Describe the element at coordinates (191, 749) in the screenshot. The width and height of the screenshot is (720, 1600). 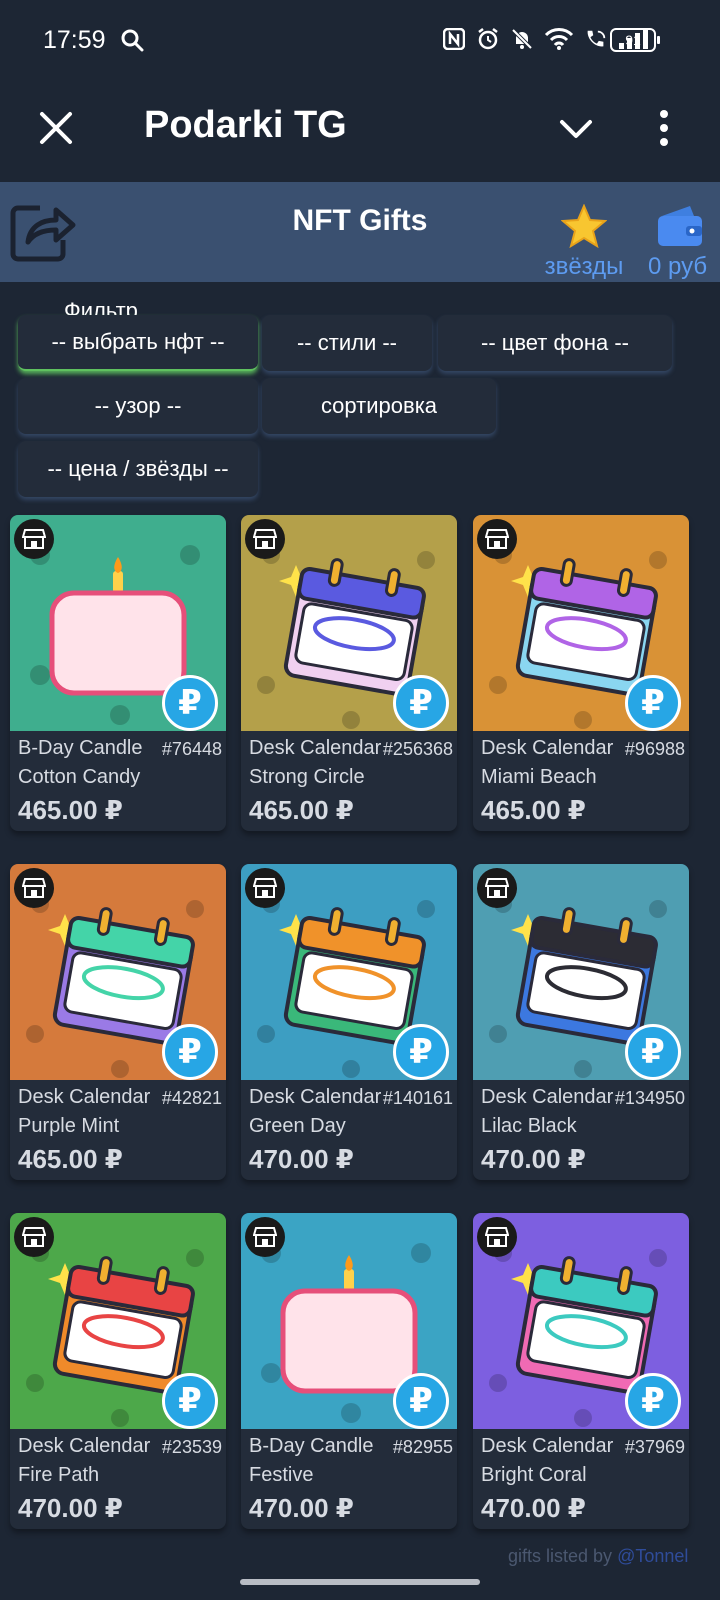
I see `gift-number: #76448` at that location.